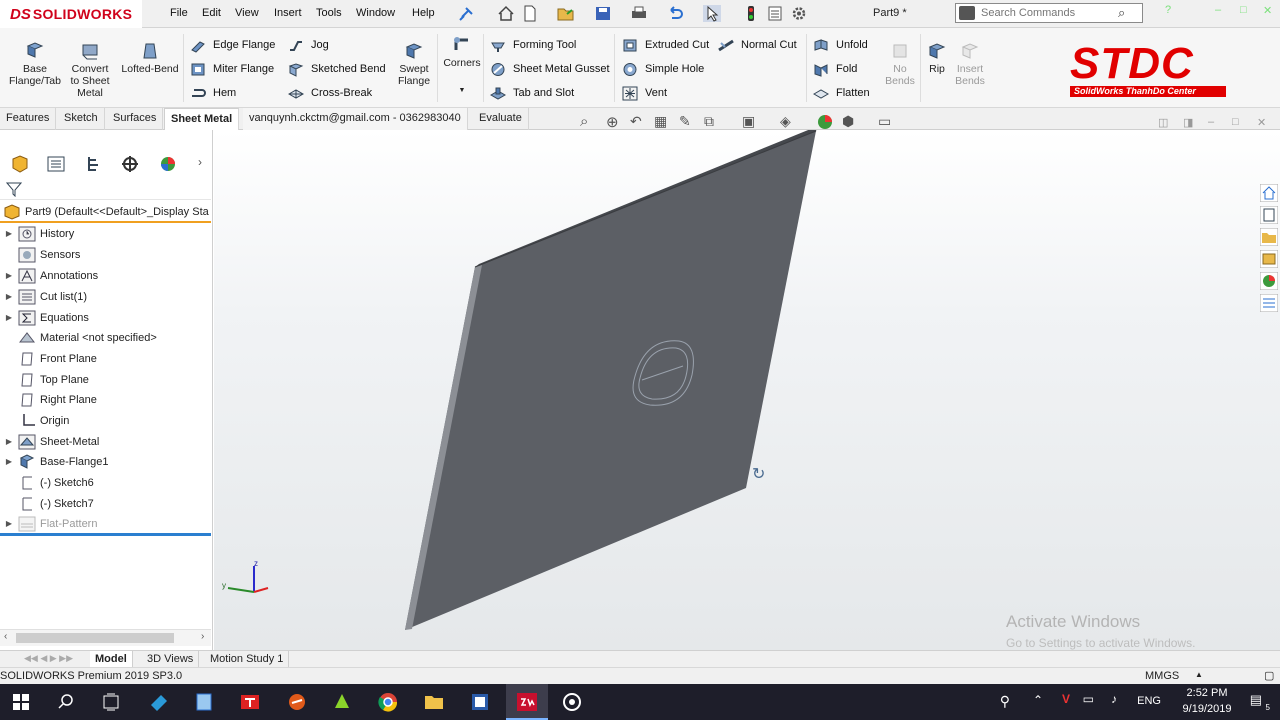  What do you see at coordinates (1256, 700) in the screenshot?
I see `action-center-icon: ▤` at bounding box center [1256, 700].